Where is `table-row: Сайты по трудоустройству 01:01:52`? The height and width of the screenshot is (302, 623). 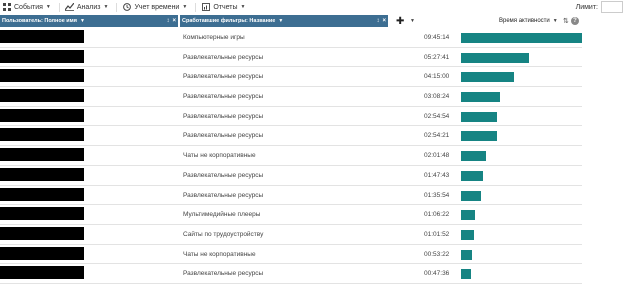 table-row: Сайты по трудоустройству 01:01:52 is located at coordinates (291, 235).